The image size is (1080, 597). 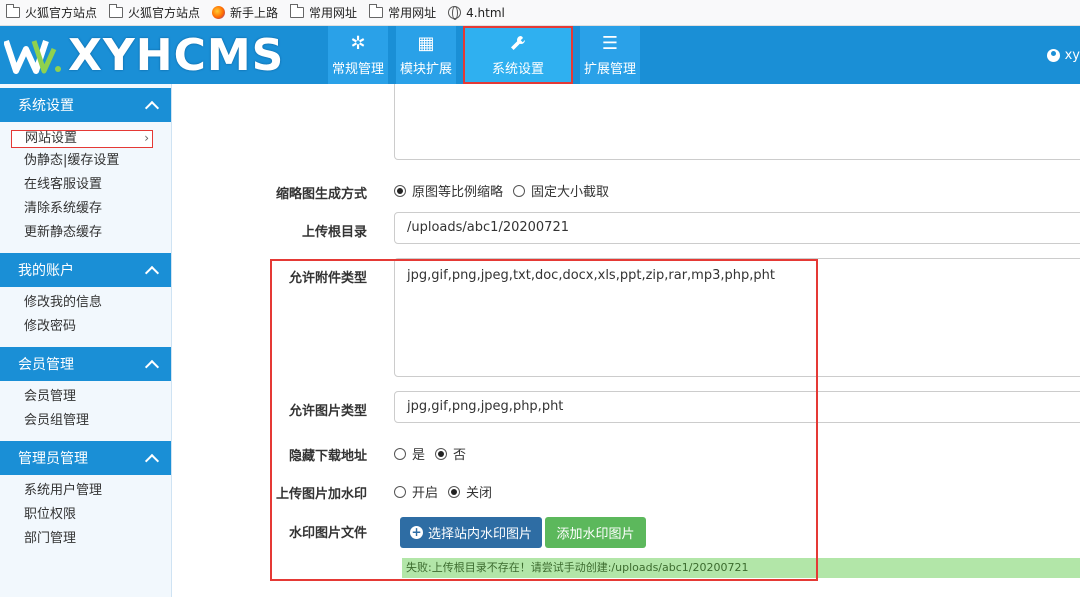 I want to click on sidebar-list: 网站设置 › 伪静态|缓存设置 在线客服设置 清除系统缓存 更新静态缓存, so click(x=85, y=185).